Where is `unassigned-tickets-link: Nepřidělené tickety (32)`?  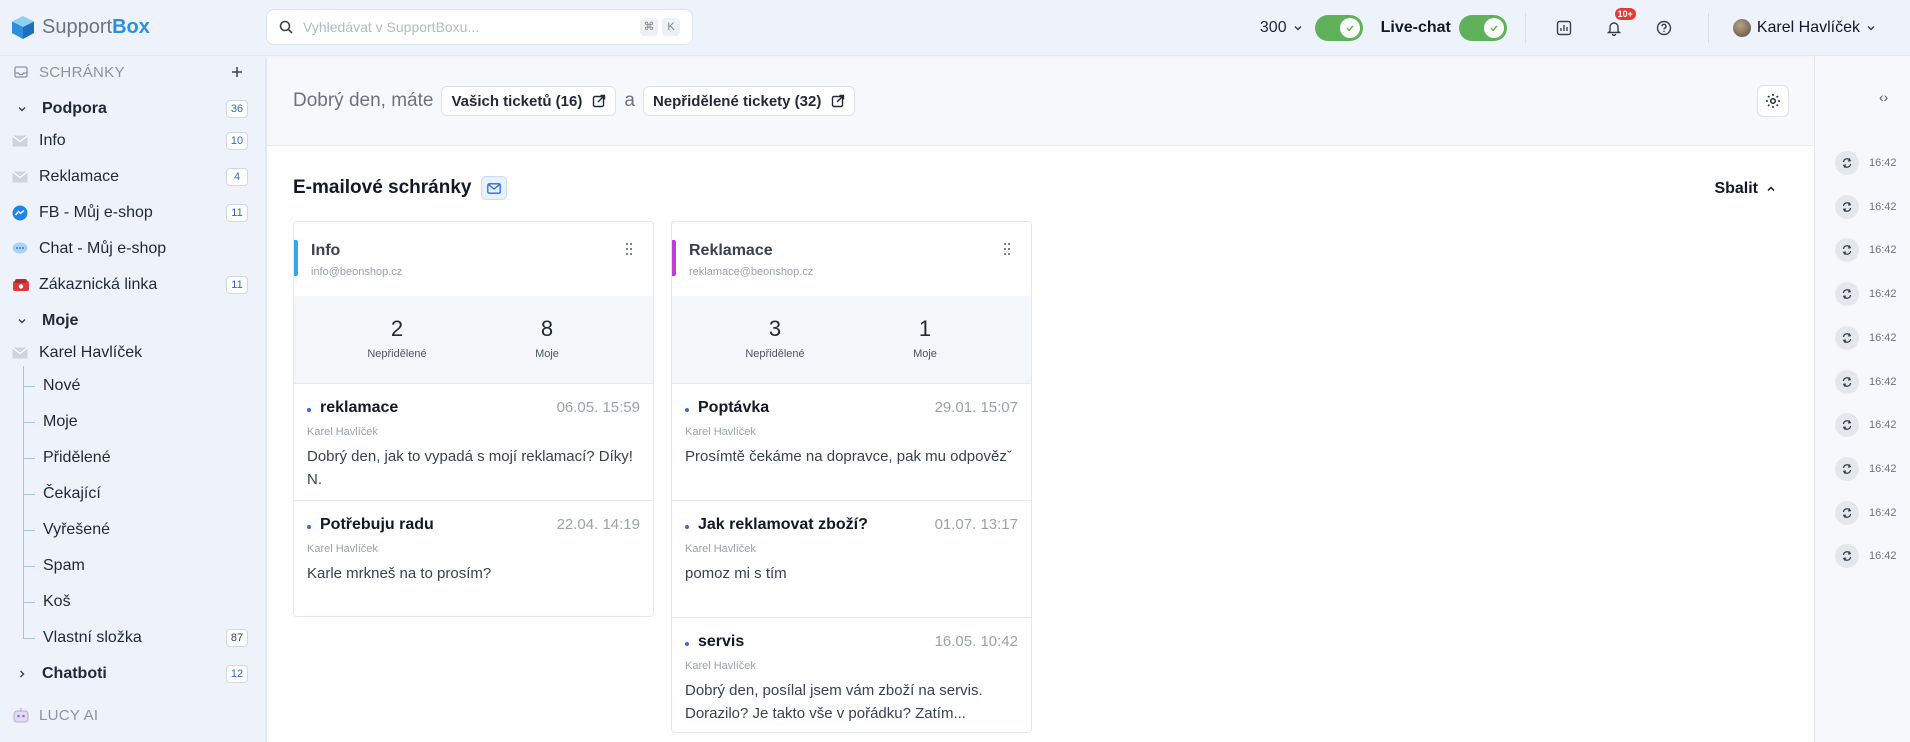
unassigned-tickets-link: Nepřidělené tickety (32) is located at coordinates (749, 101).